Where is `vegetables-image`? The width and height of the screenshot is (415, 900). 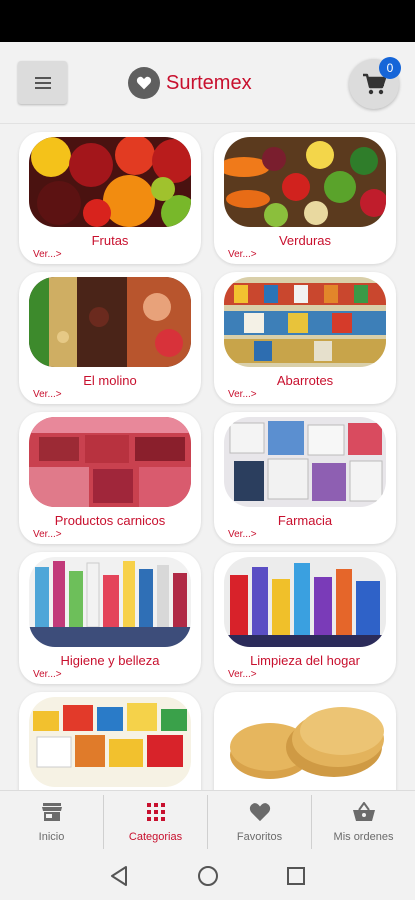
vegetables-image is located at coordinates (305, 182).